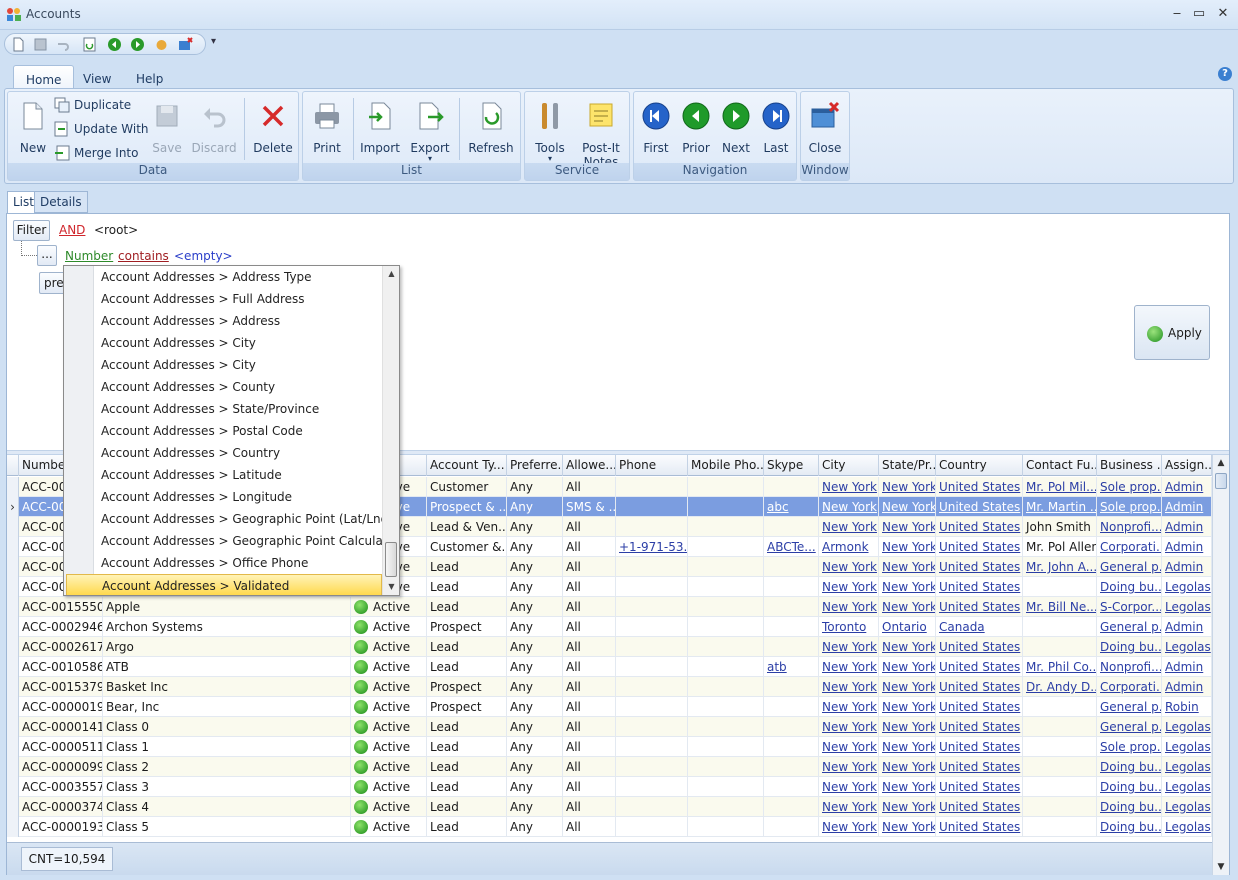  Describe the element at coordinates (97, 77) in the screenshot. I see `tab-view: View` at that location.